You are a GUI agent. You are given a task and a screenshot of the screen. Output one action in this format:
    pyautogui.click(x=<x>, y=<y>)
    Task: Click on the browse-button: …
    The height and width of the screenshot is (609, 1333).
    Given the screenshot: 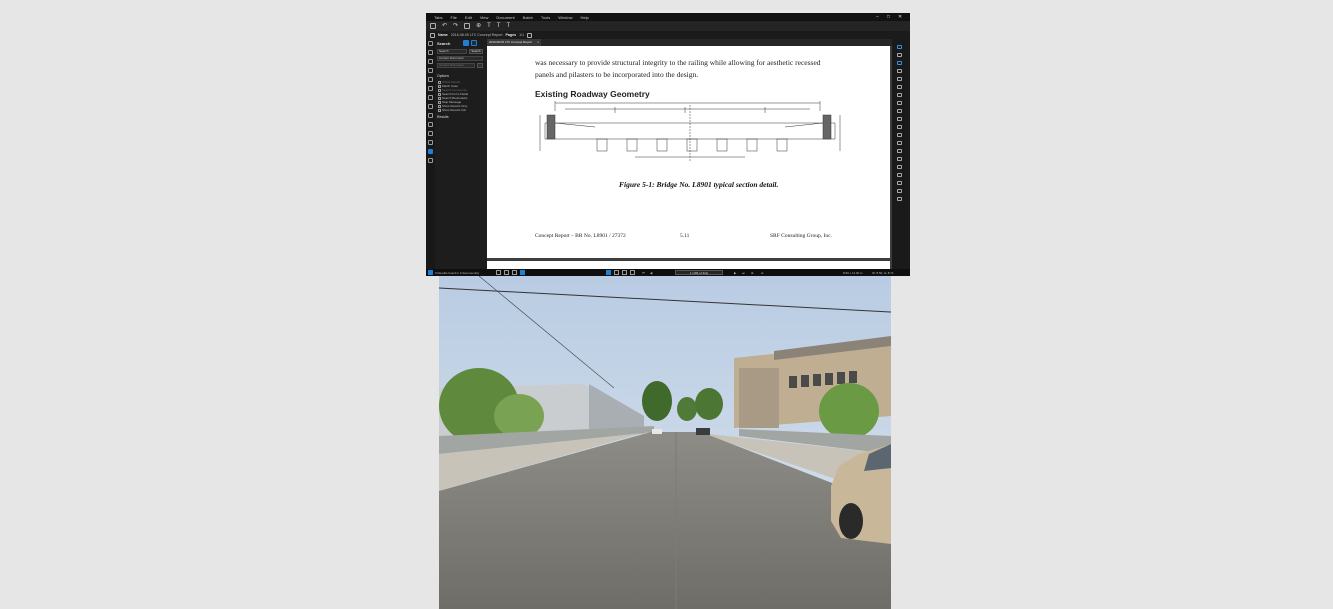 What is the action you would take?
    pyautogui.click(x=480, y=65)
    